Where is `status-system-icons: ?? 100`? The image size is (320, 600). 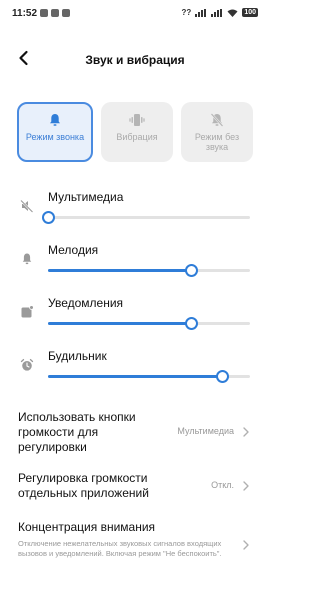 status-system-icons: ?? 100 is located at coordinates (220, 12).